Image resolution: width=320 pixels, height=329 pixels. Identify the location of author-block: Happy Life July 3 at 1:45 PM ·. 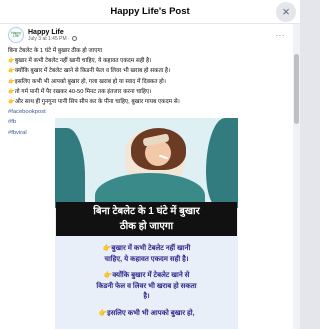
(52, 35).